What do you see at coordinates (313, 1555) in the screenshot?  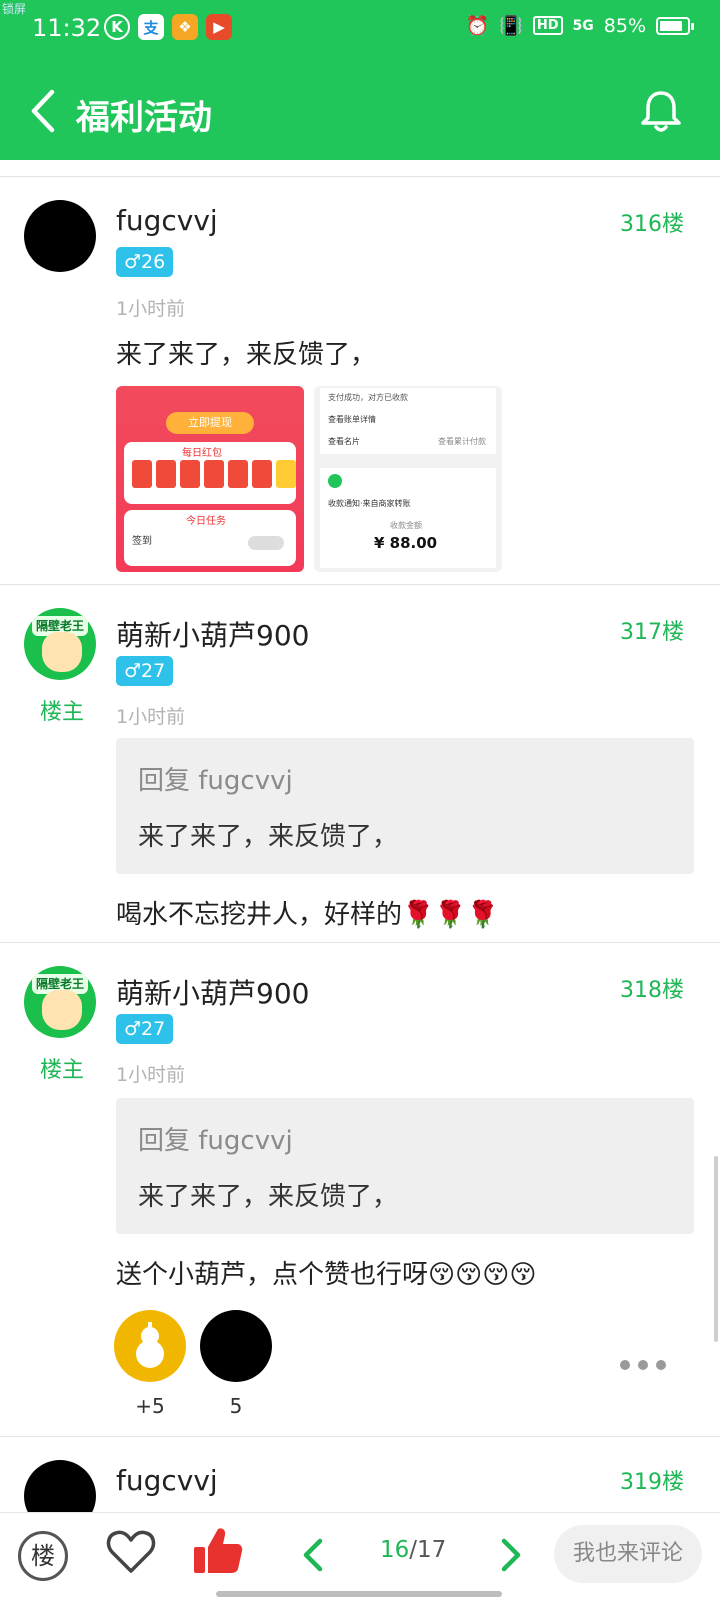 I see `prev-page-icon` at bounding box center [313, 1555].